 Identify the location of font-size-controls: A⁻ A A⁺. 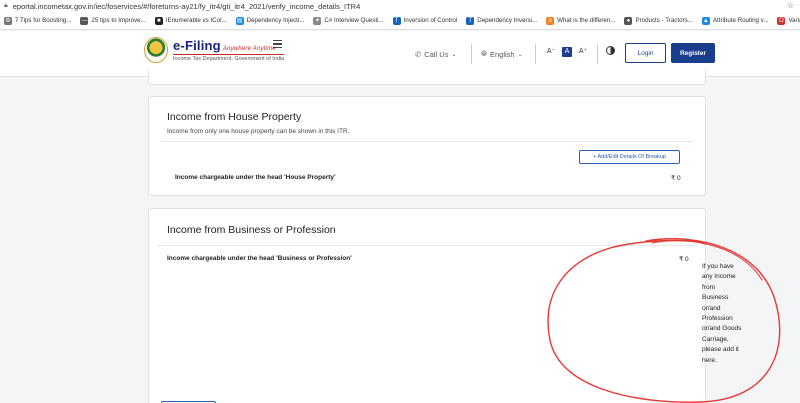
(570, 52).